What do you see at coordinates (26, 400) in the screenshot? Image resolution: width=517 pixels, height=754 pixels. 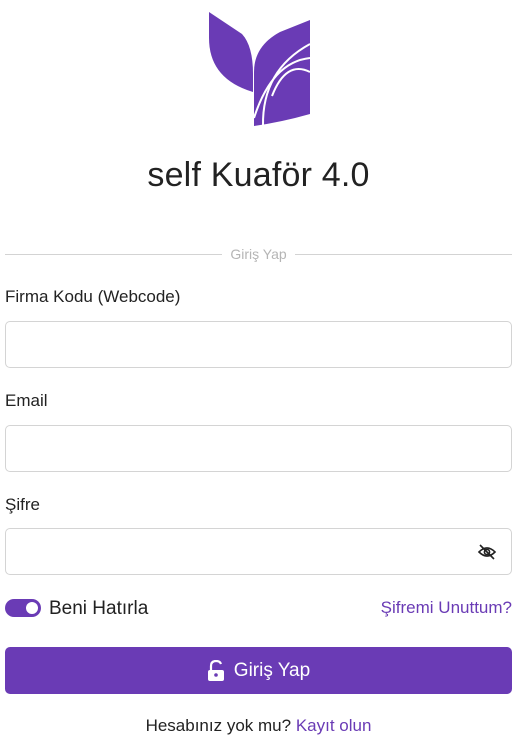 I see `email-label: Email` at bounding box center [26, 400].